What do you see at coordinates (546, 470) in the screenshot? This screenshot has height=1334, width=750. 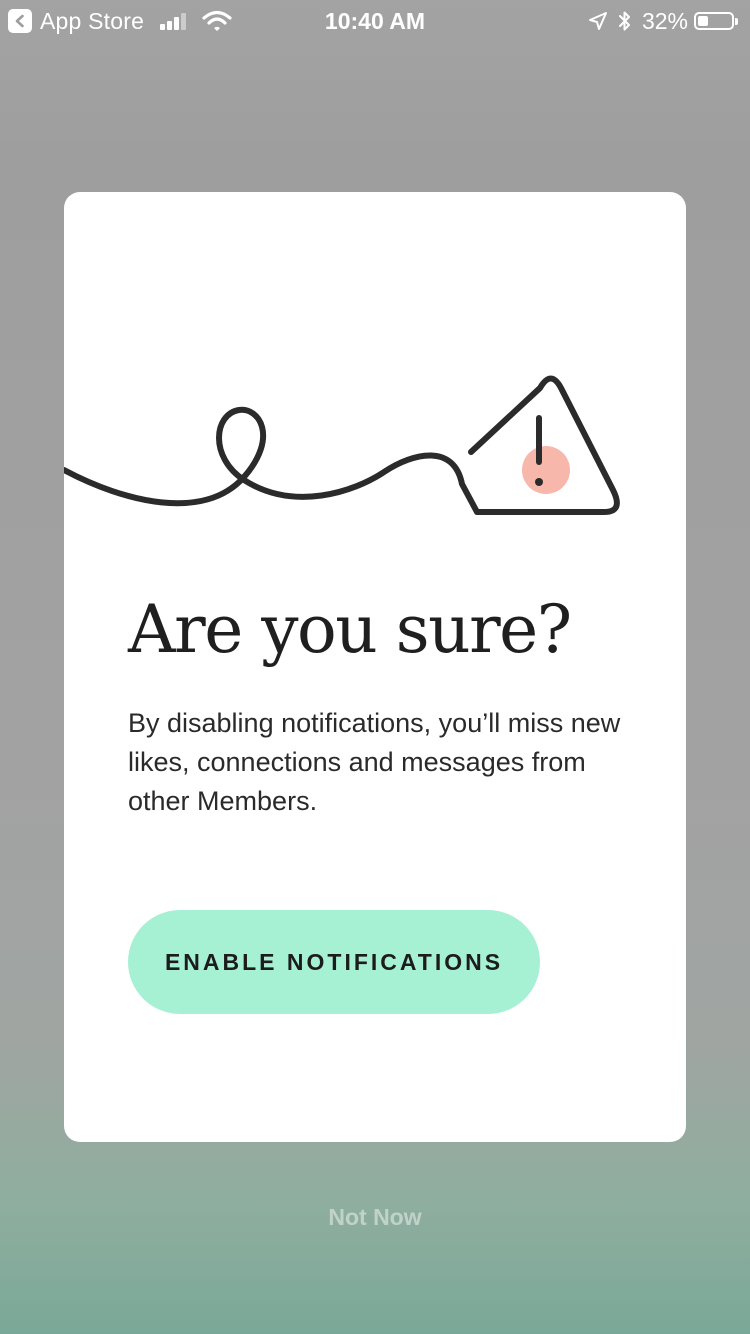 I see `accent-dot` at bounding box center [546, 470].